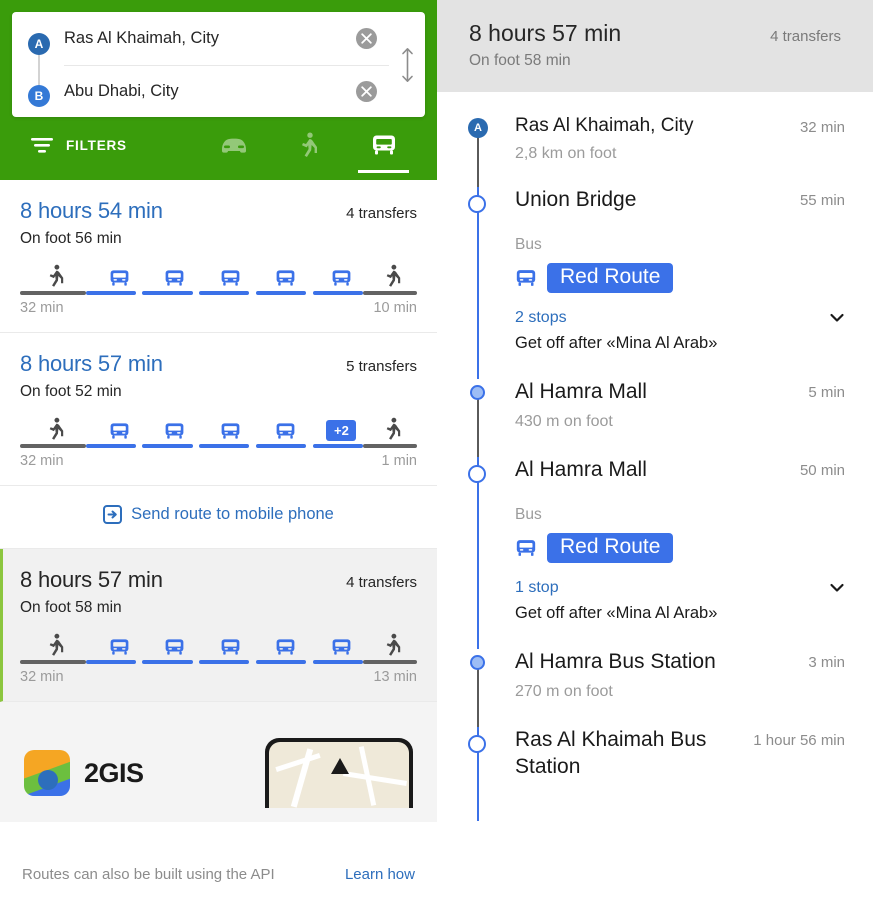 This screenshot has width=873, height=905. I want to click on 2gis-logo-icon, so click(47, 773).